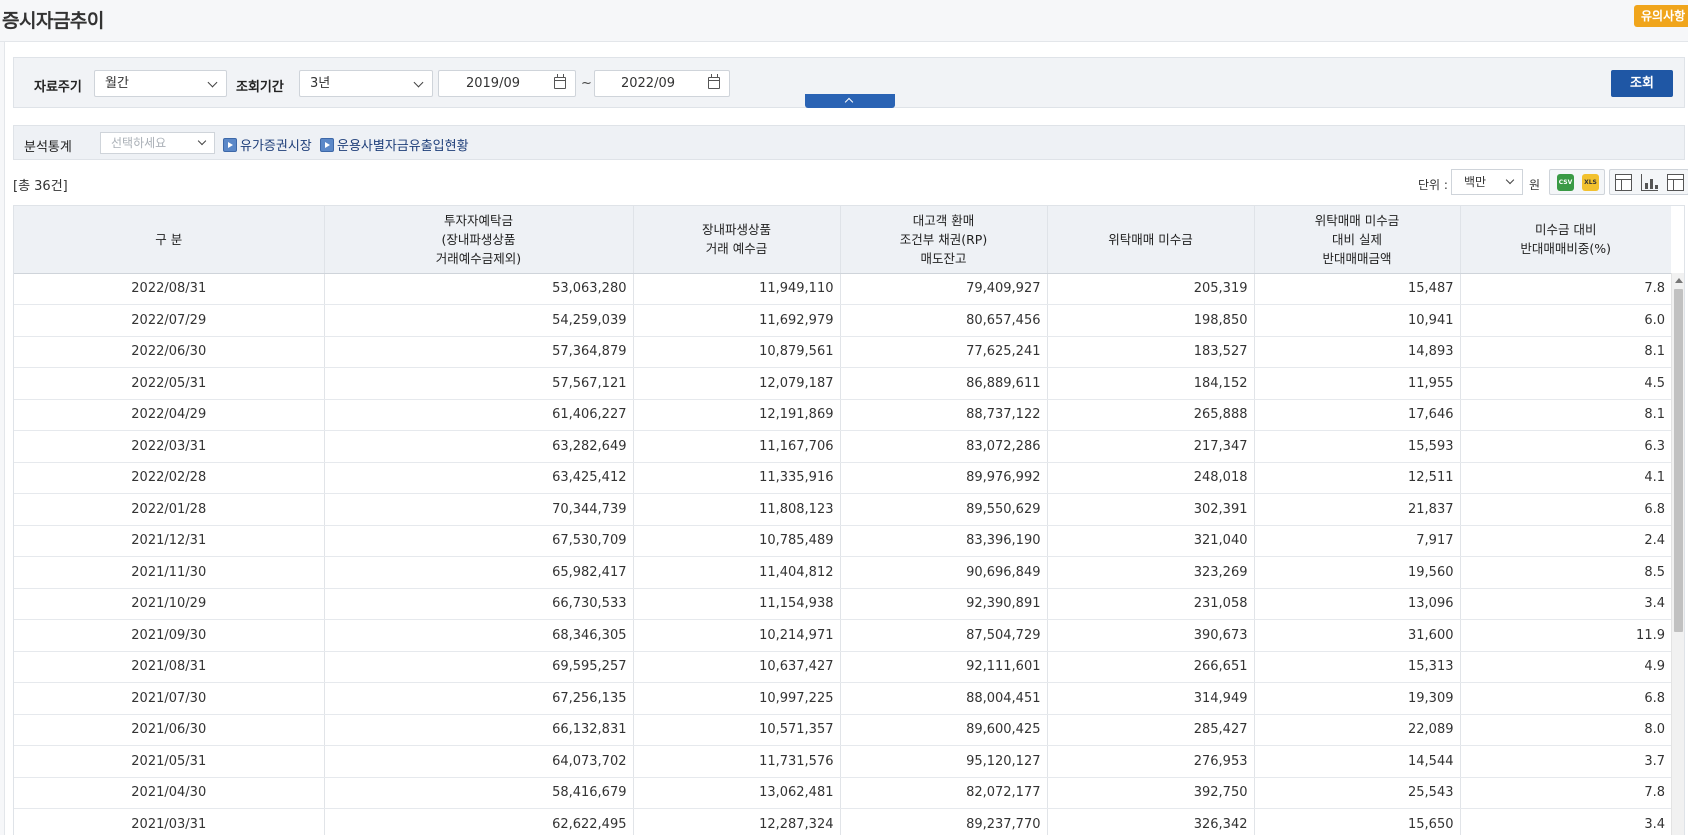 The width and height of the screenshot is (1688, 835). I want to click on total-count: [총 36건], so click(40, 186).